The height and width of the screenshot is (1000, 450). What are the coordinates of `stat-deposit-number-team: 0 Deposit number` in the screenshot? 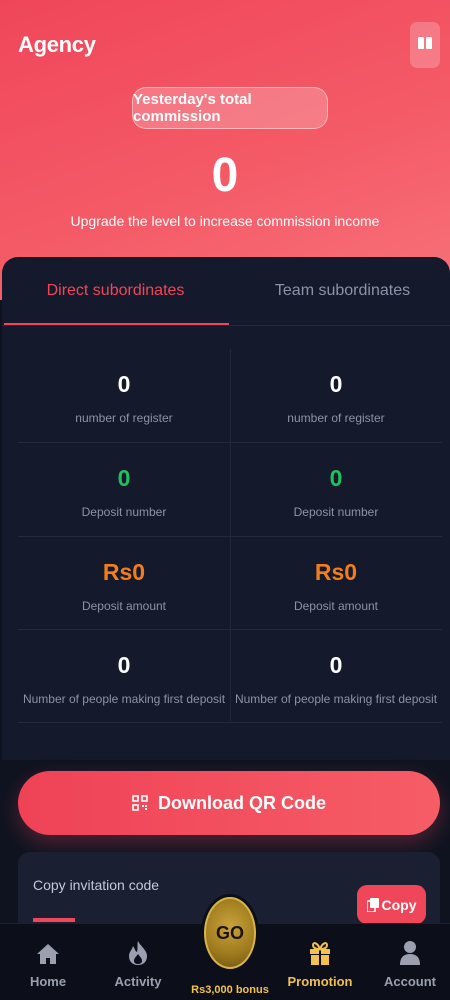 It's located at (336, 489).